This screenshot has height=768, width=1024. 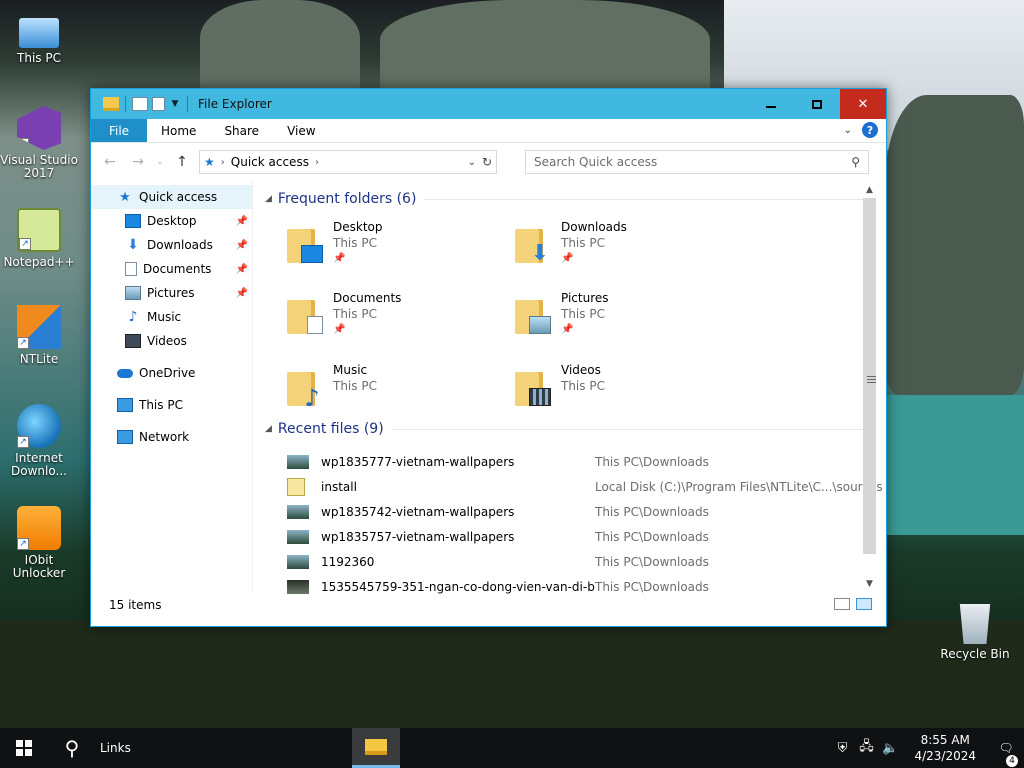 I want to click on details-view-icon, so click(x=842, y=604).